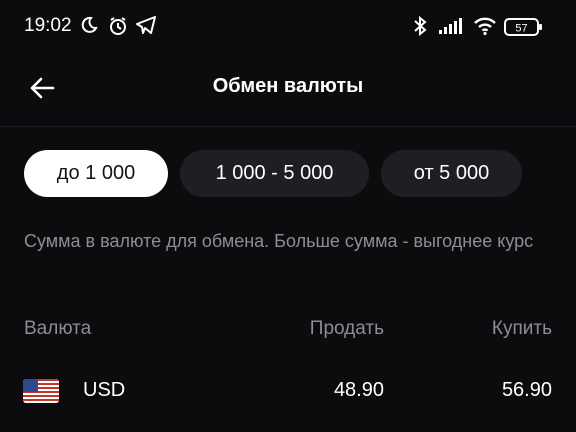 This screenshot has width=576, height=432. I want to click on moon-icon, so click(89, 27).